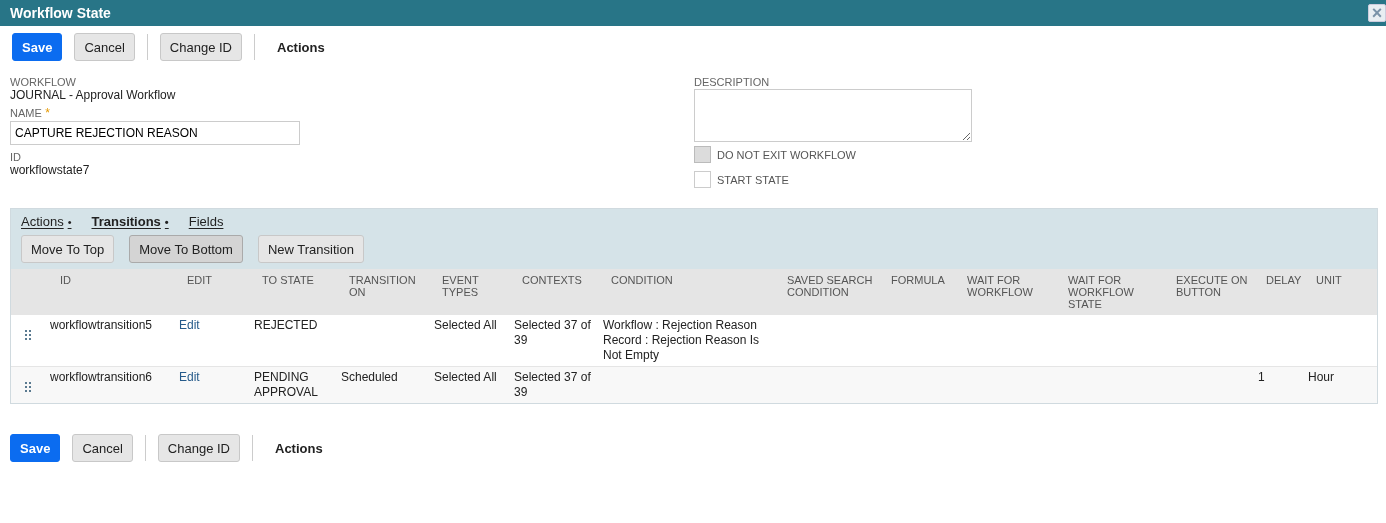  What do you see at coordinates (286, 325) in the screenshot?
I see `table-cell: REJECTED` at bounding box center [286, 325].